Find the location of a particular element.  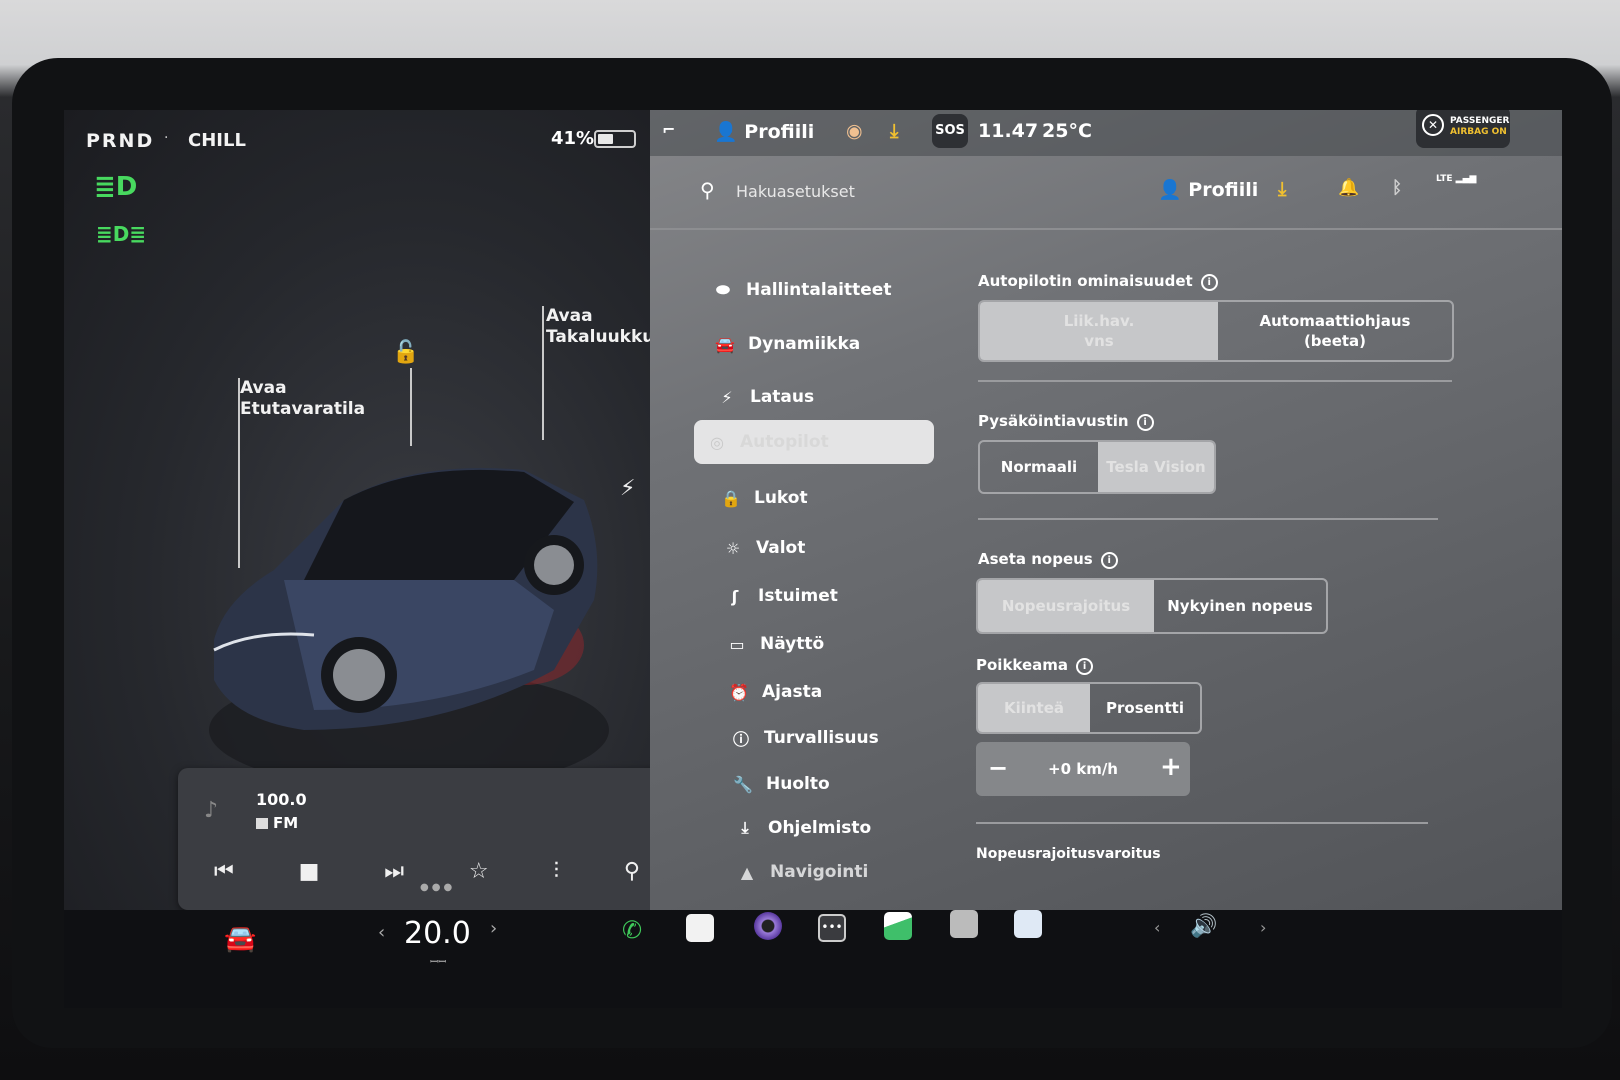

menu-item-huolto: 🔧 Huolto is located at coordinates (840, 784).